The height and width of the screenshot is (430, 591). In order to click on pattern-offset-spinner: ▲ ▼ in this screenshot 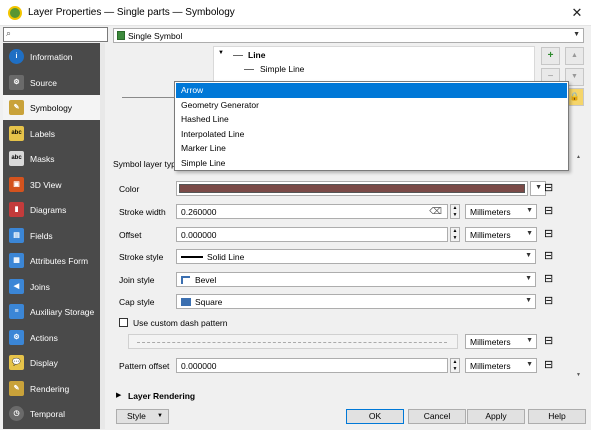, I will do `click(455, 365)`.